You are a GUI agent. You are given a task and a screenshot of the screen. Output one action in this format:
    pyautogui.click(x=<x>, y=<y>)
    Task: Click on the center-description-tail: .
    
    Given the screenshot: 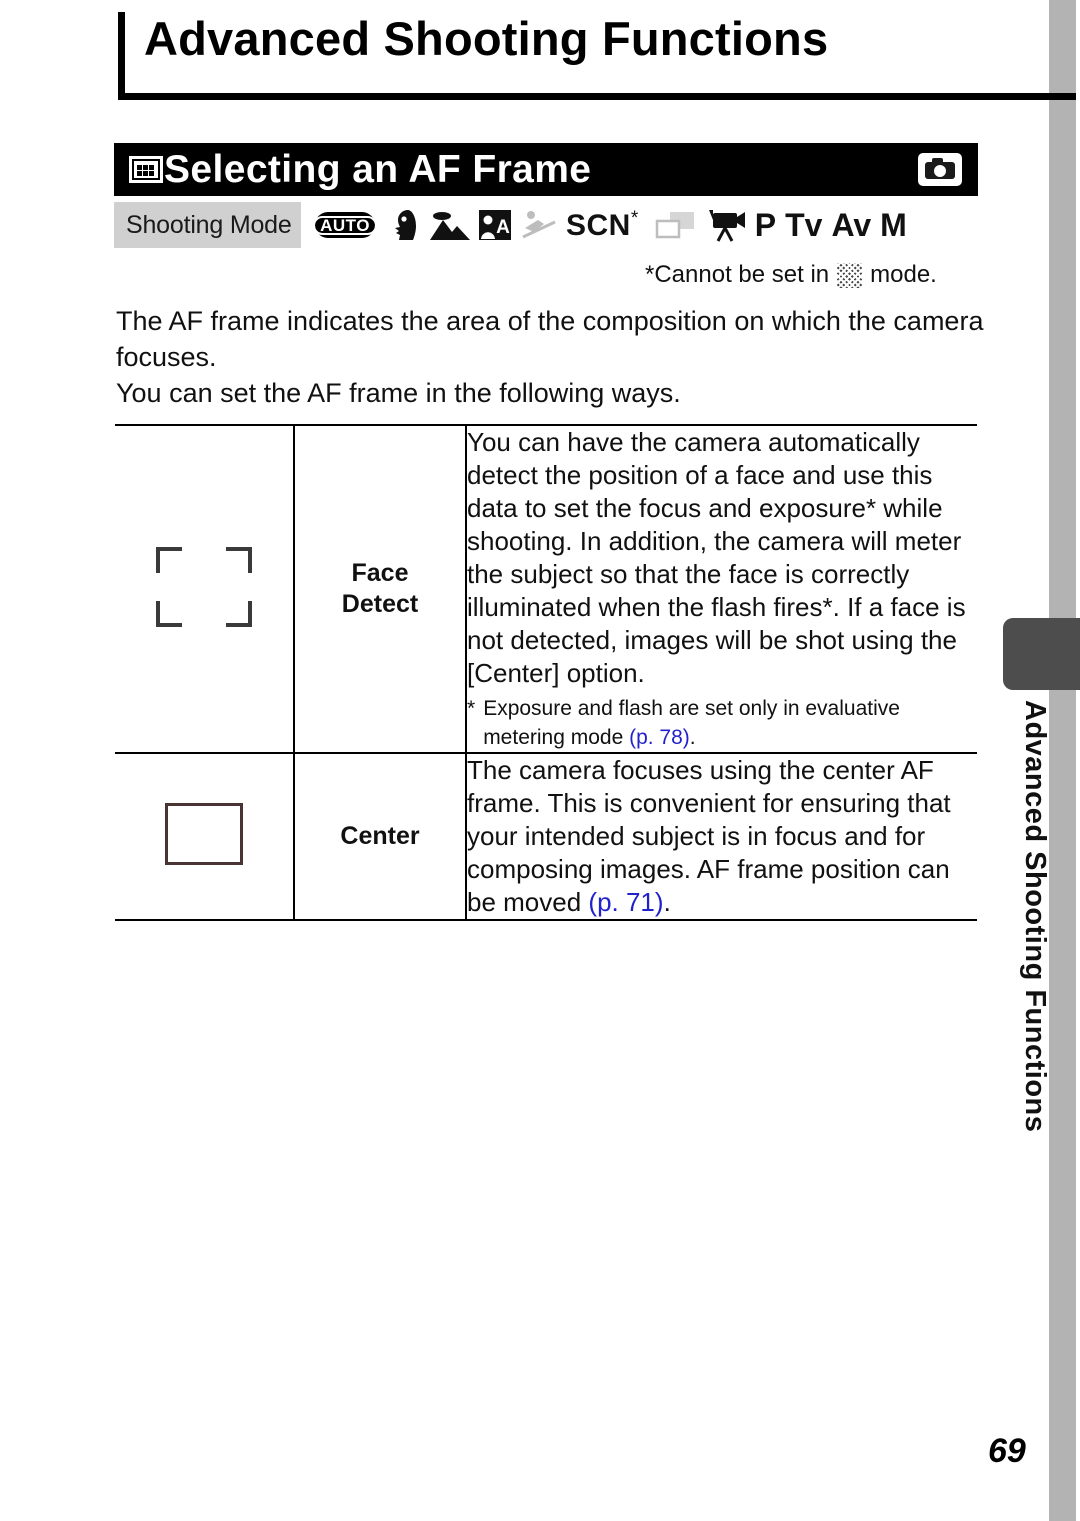 What is the action you would take?
    pyautogui.click(x=667, y=902)
    